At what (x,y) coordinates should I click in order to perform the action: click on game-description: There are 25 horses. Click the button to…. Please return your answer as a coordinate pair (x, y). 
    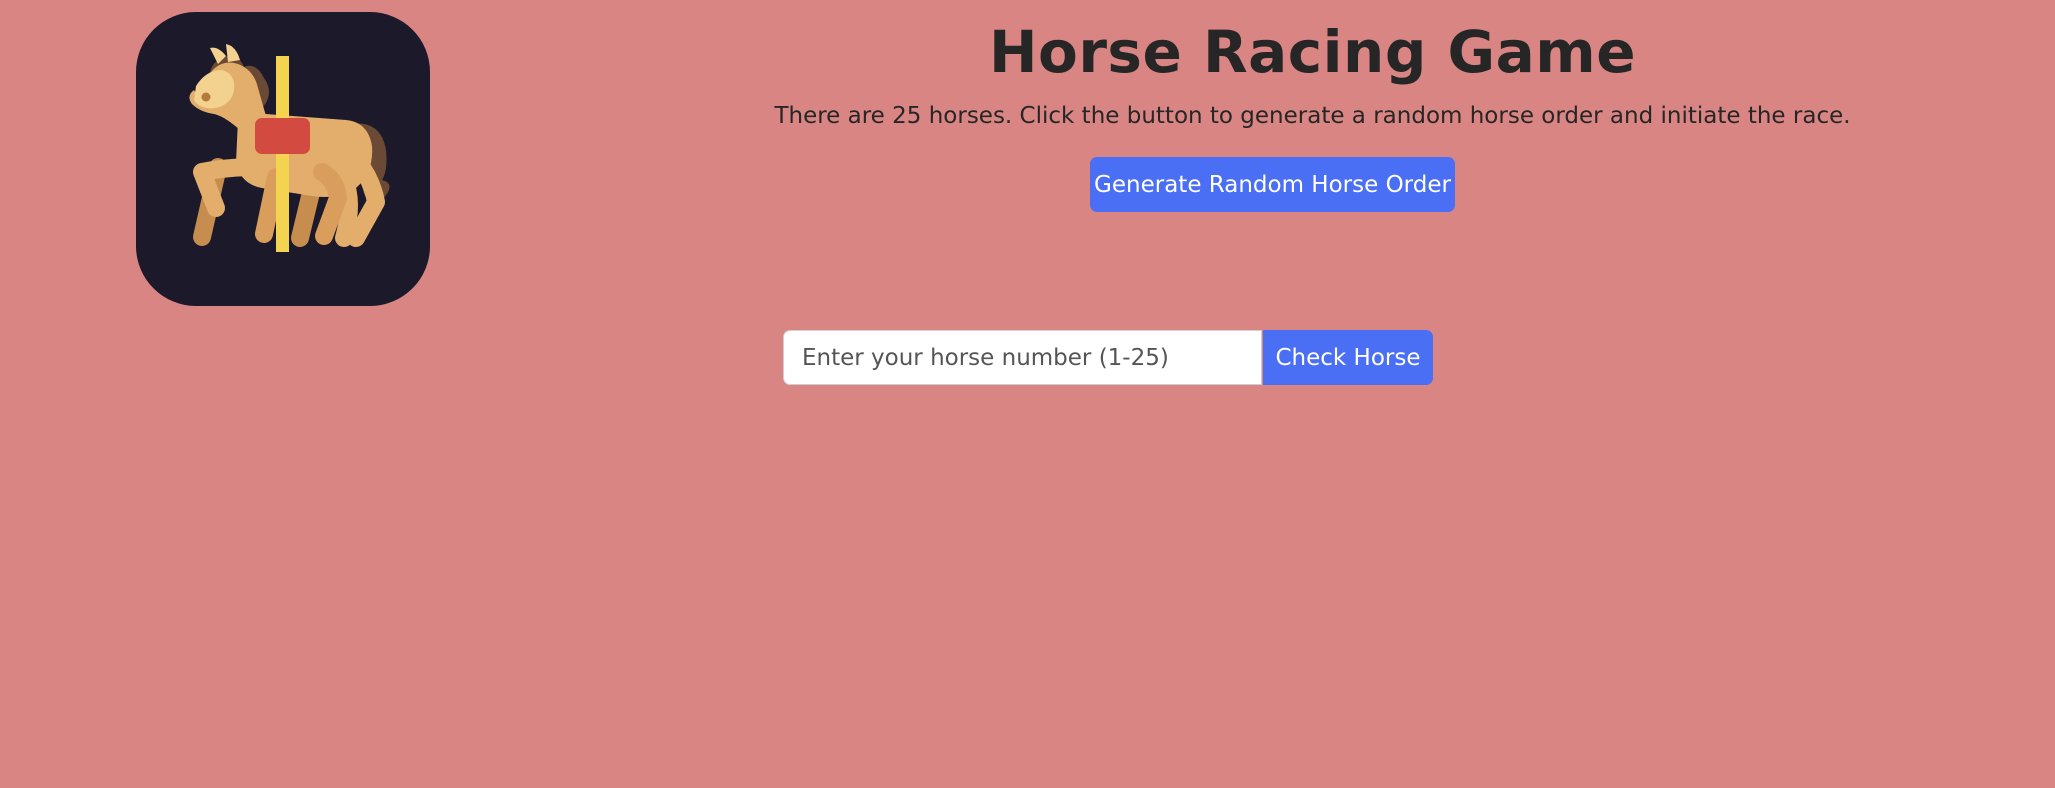
    Looking at the image, I should click on (1312, 116).